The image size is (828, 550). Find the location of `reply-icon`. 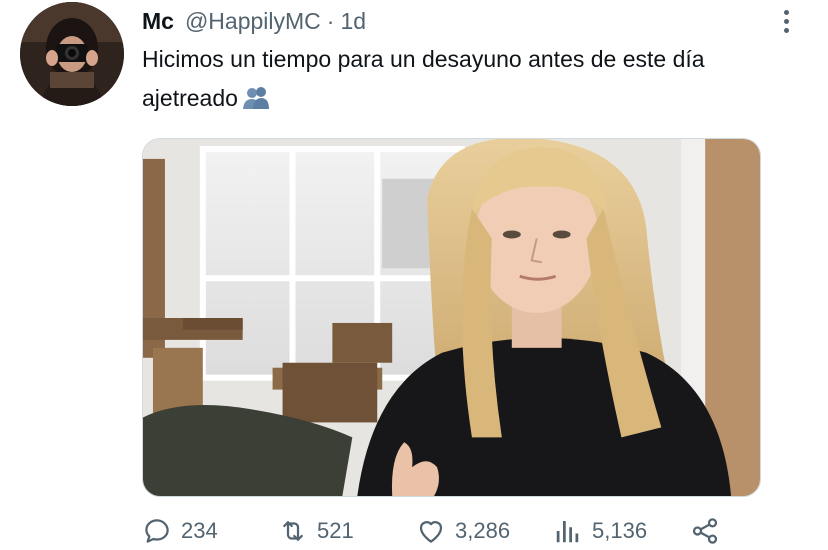

reply-icon is located at coordinates (157, 531).